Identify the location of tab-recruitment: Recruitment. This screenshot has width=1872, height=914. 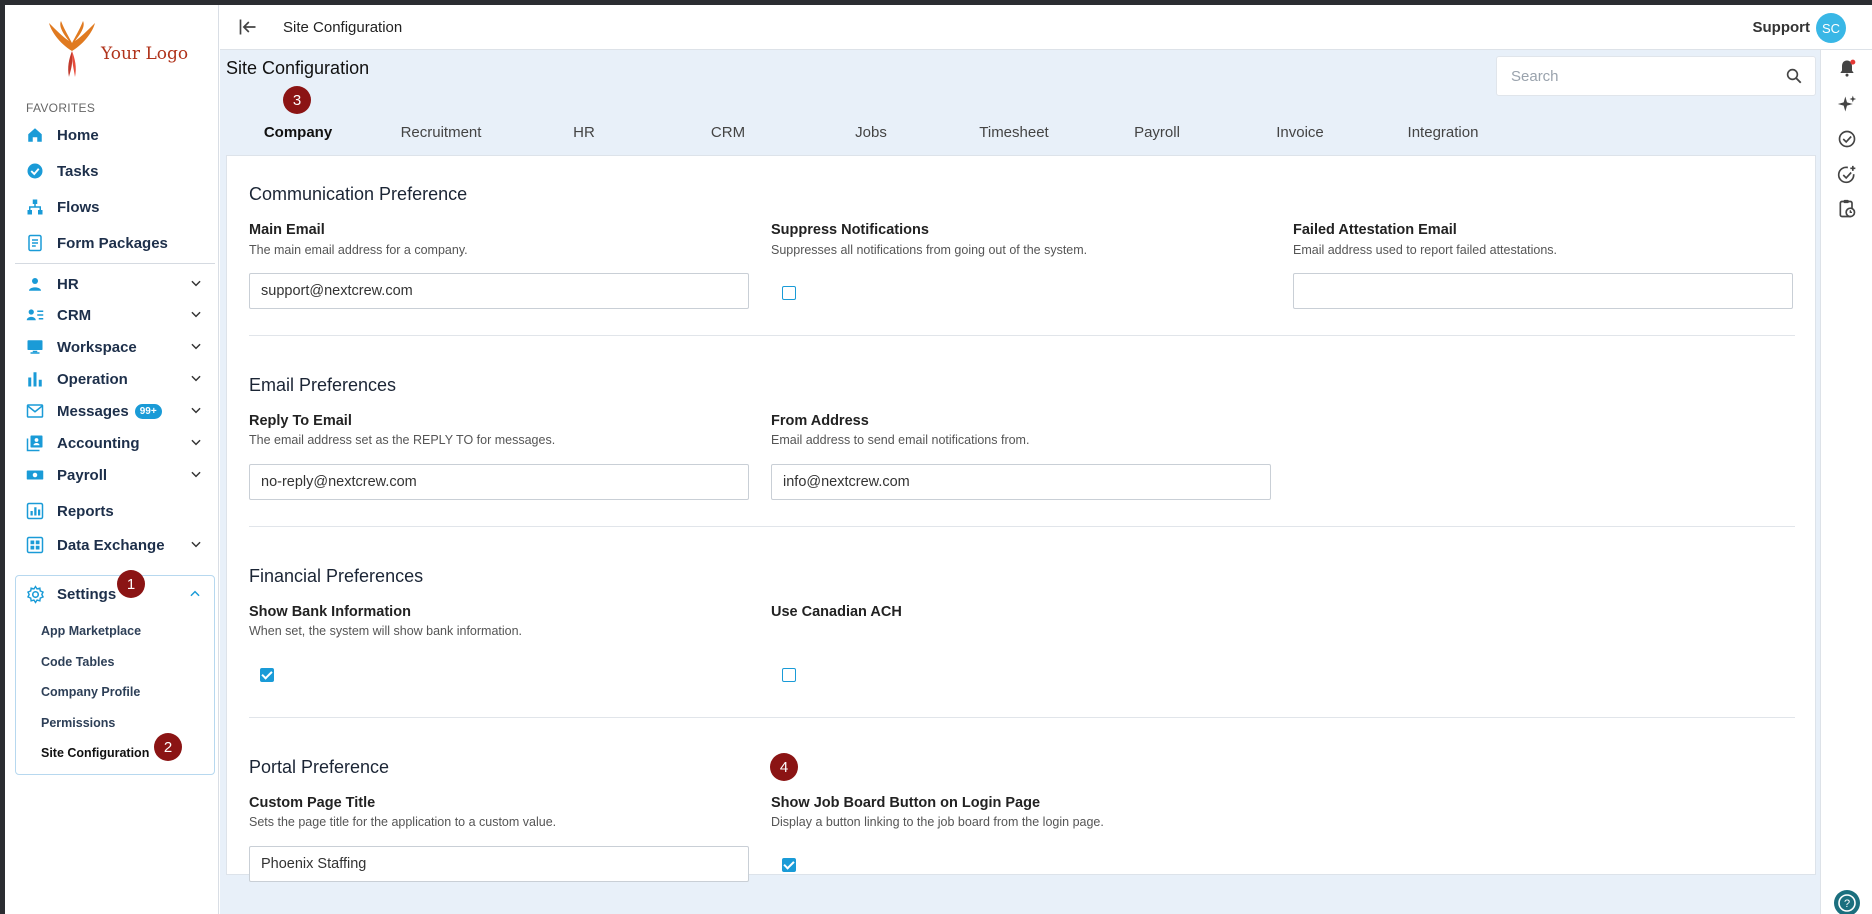
(441, 132).